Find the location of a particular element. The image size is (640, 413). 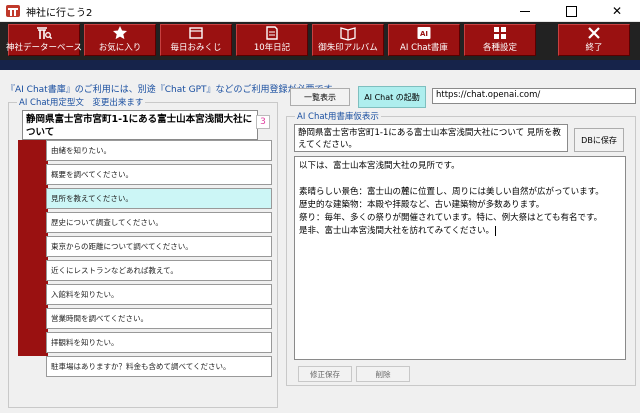

toolbar-goshuin-album-button: 御朱印アルバム is located at coordinates (348, 40).